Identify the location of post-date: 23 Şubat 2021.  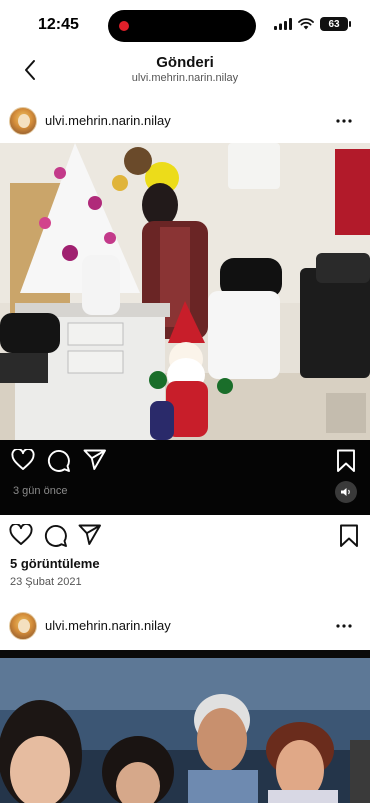
(46, 582).